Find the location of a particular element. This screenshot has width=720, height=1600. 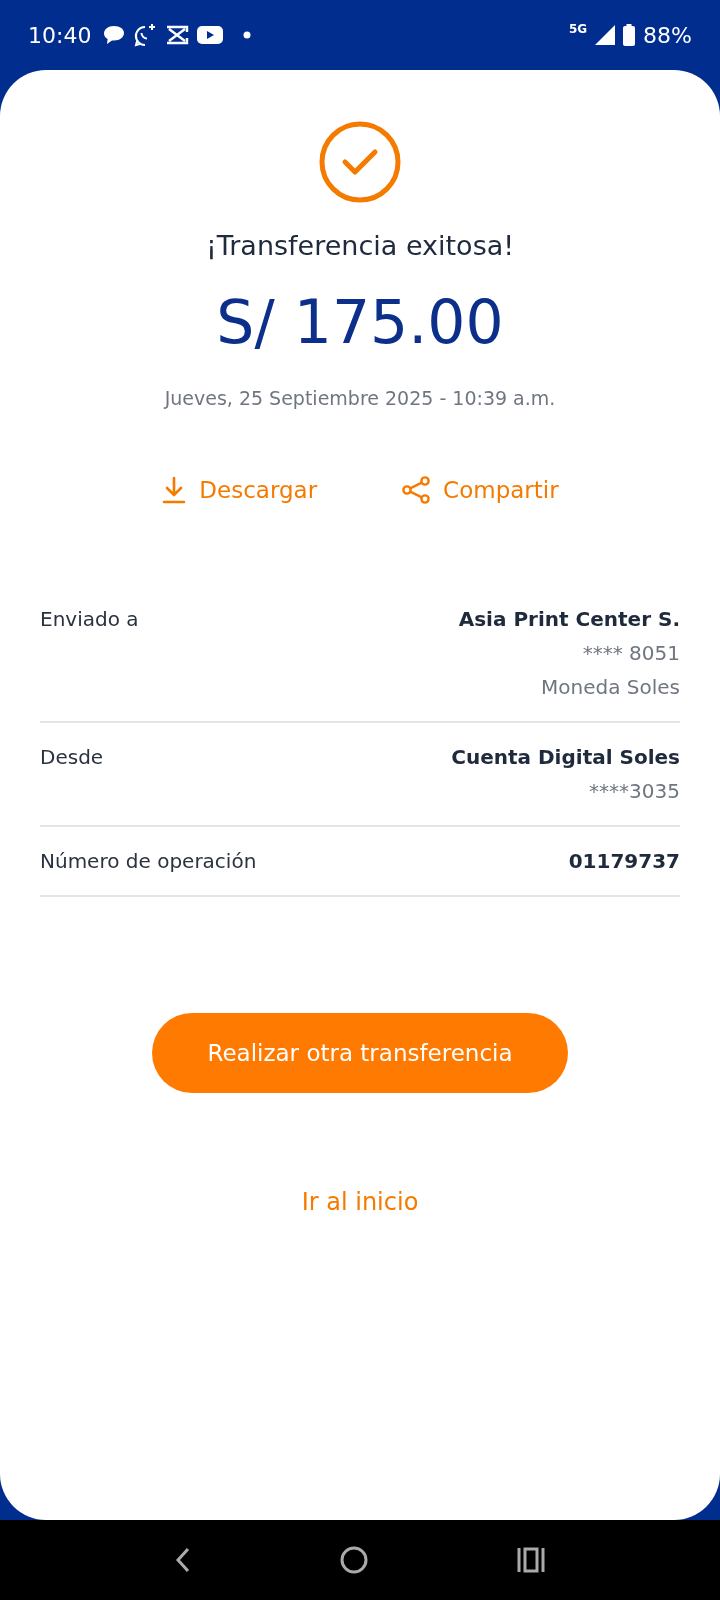

share-icon is located at coordinates (416, 490).